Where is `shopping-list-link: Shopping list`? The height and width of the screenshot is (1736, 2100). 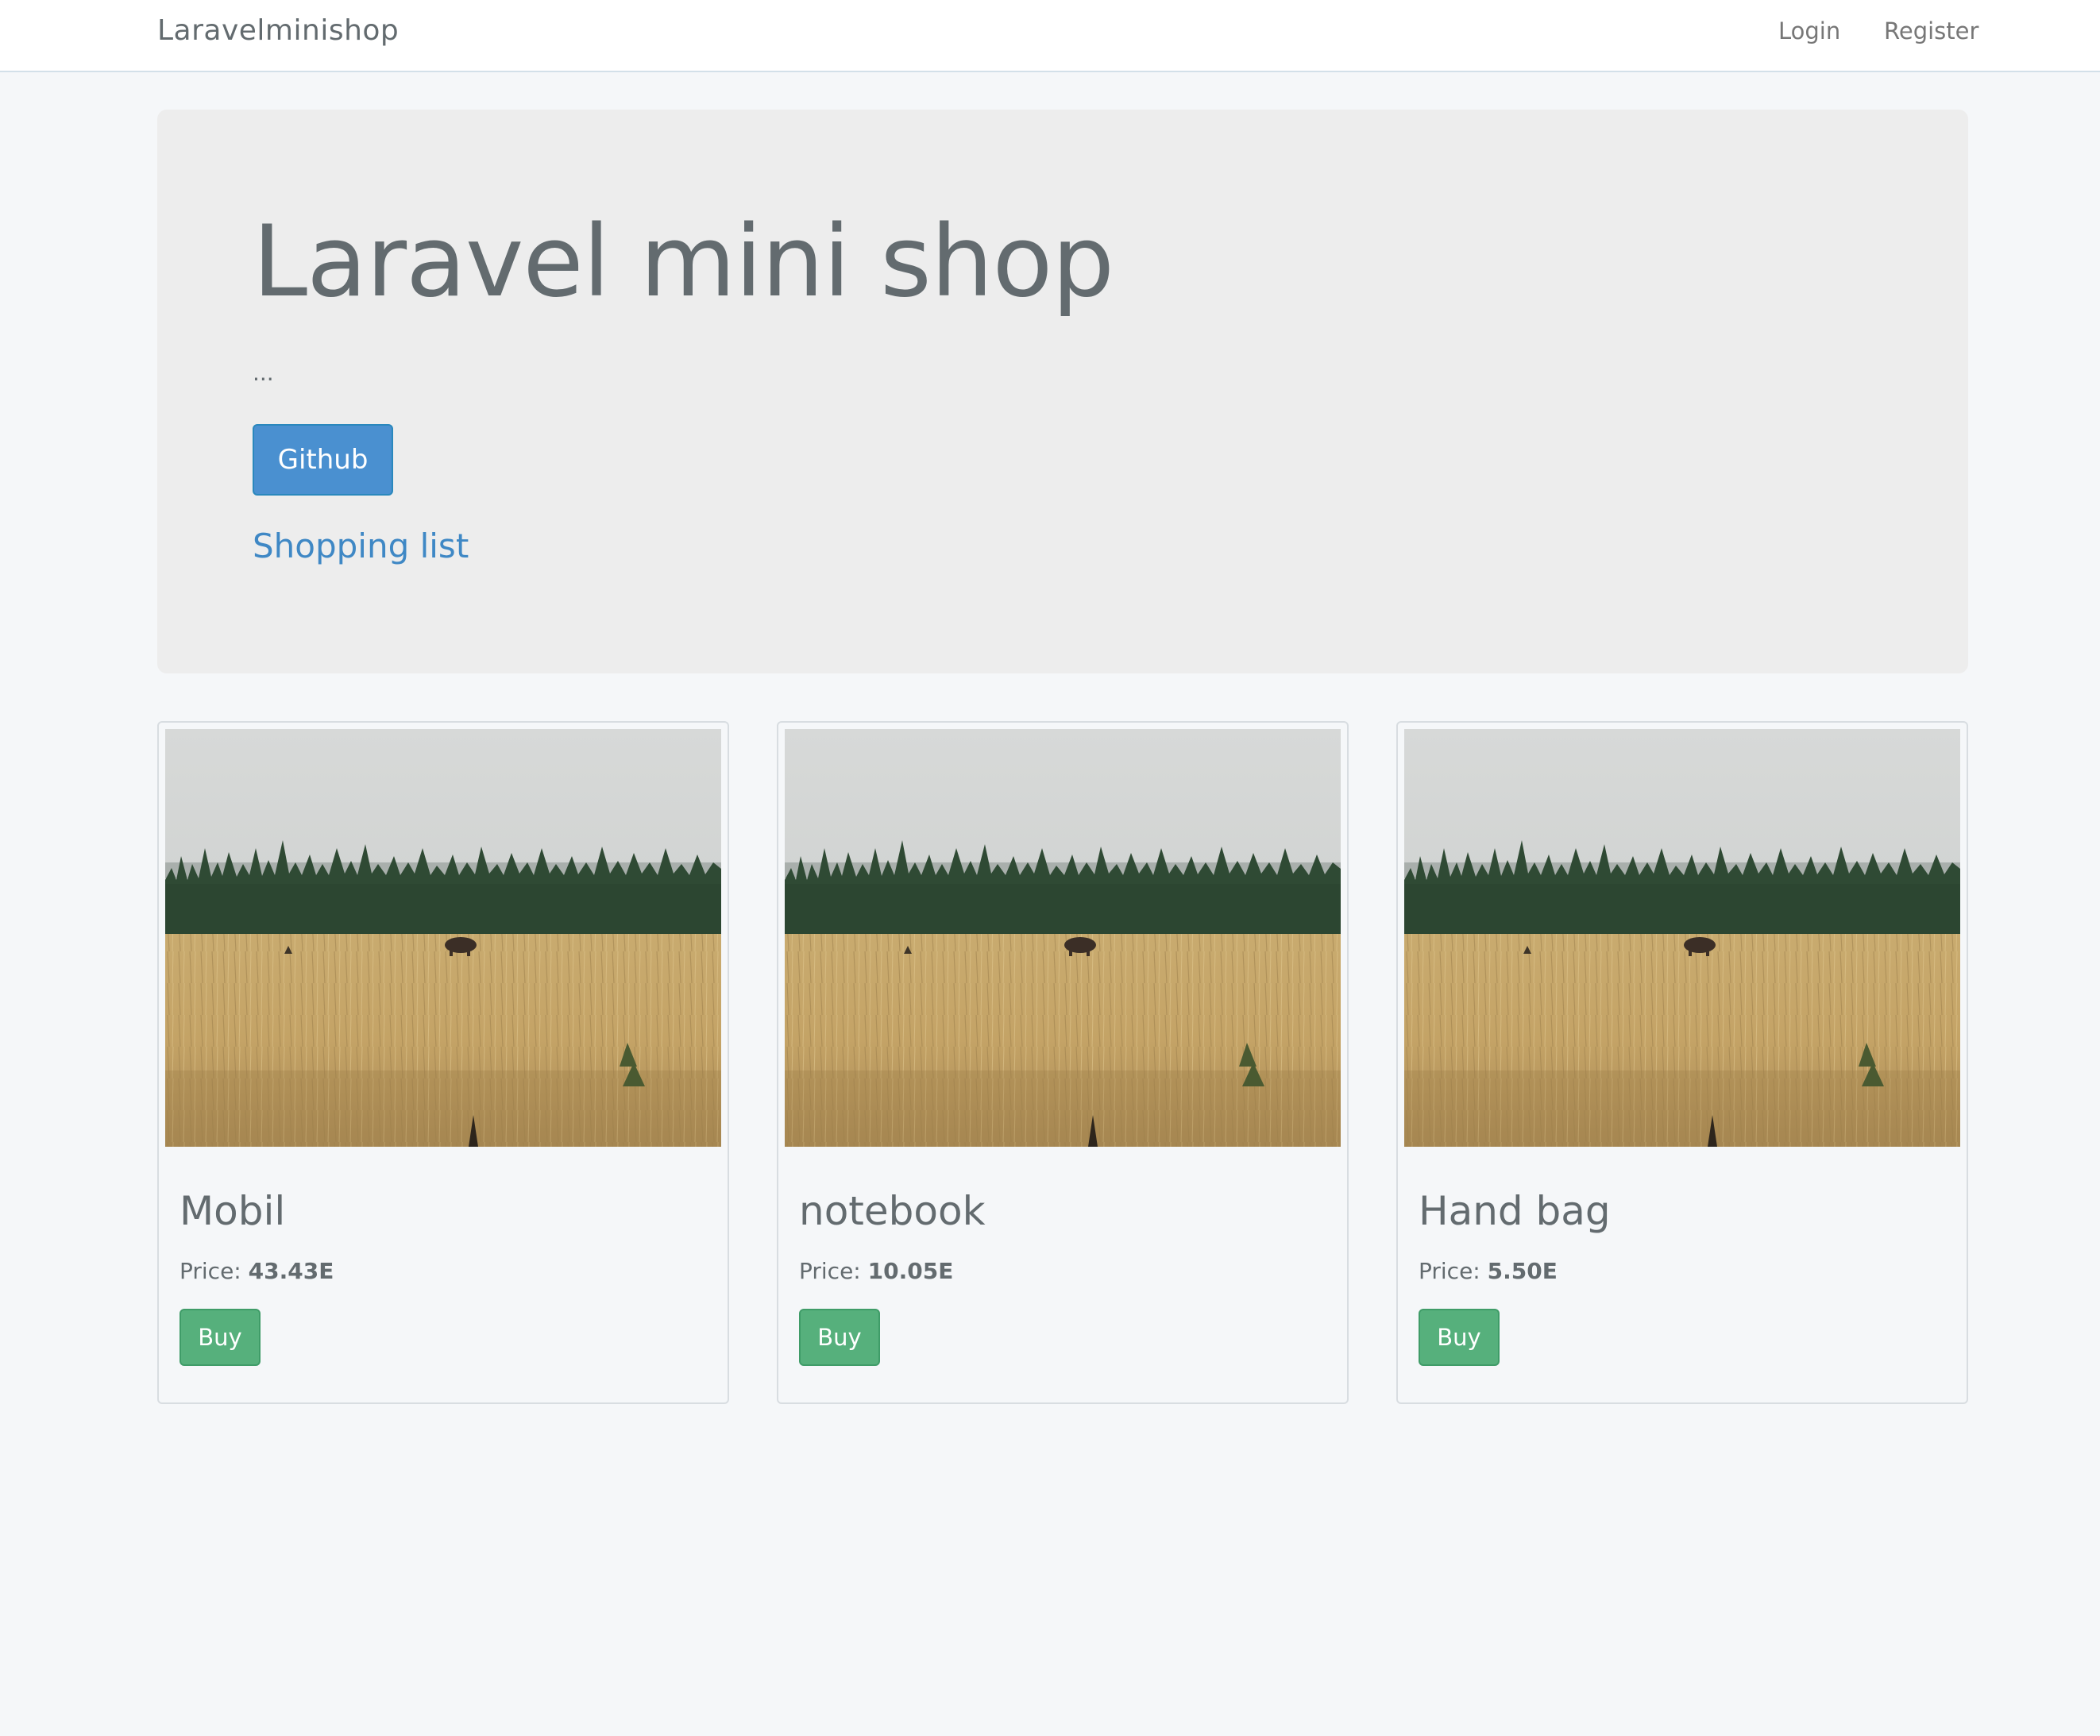
shopping-list-link: Shopping list is located at coordinates (361, 546).